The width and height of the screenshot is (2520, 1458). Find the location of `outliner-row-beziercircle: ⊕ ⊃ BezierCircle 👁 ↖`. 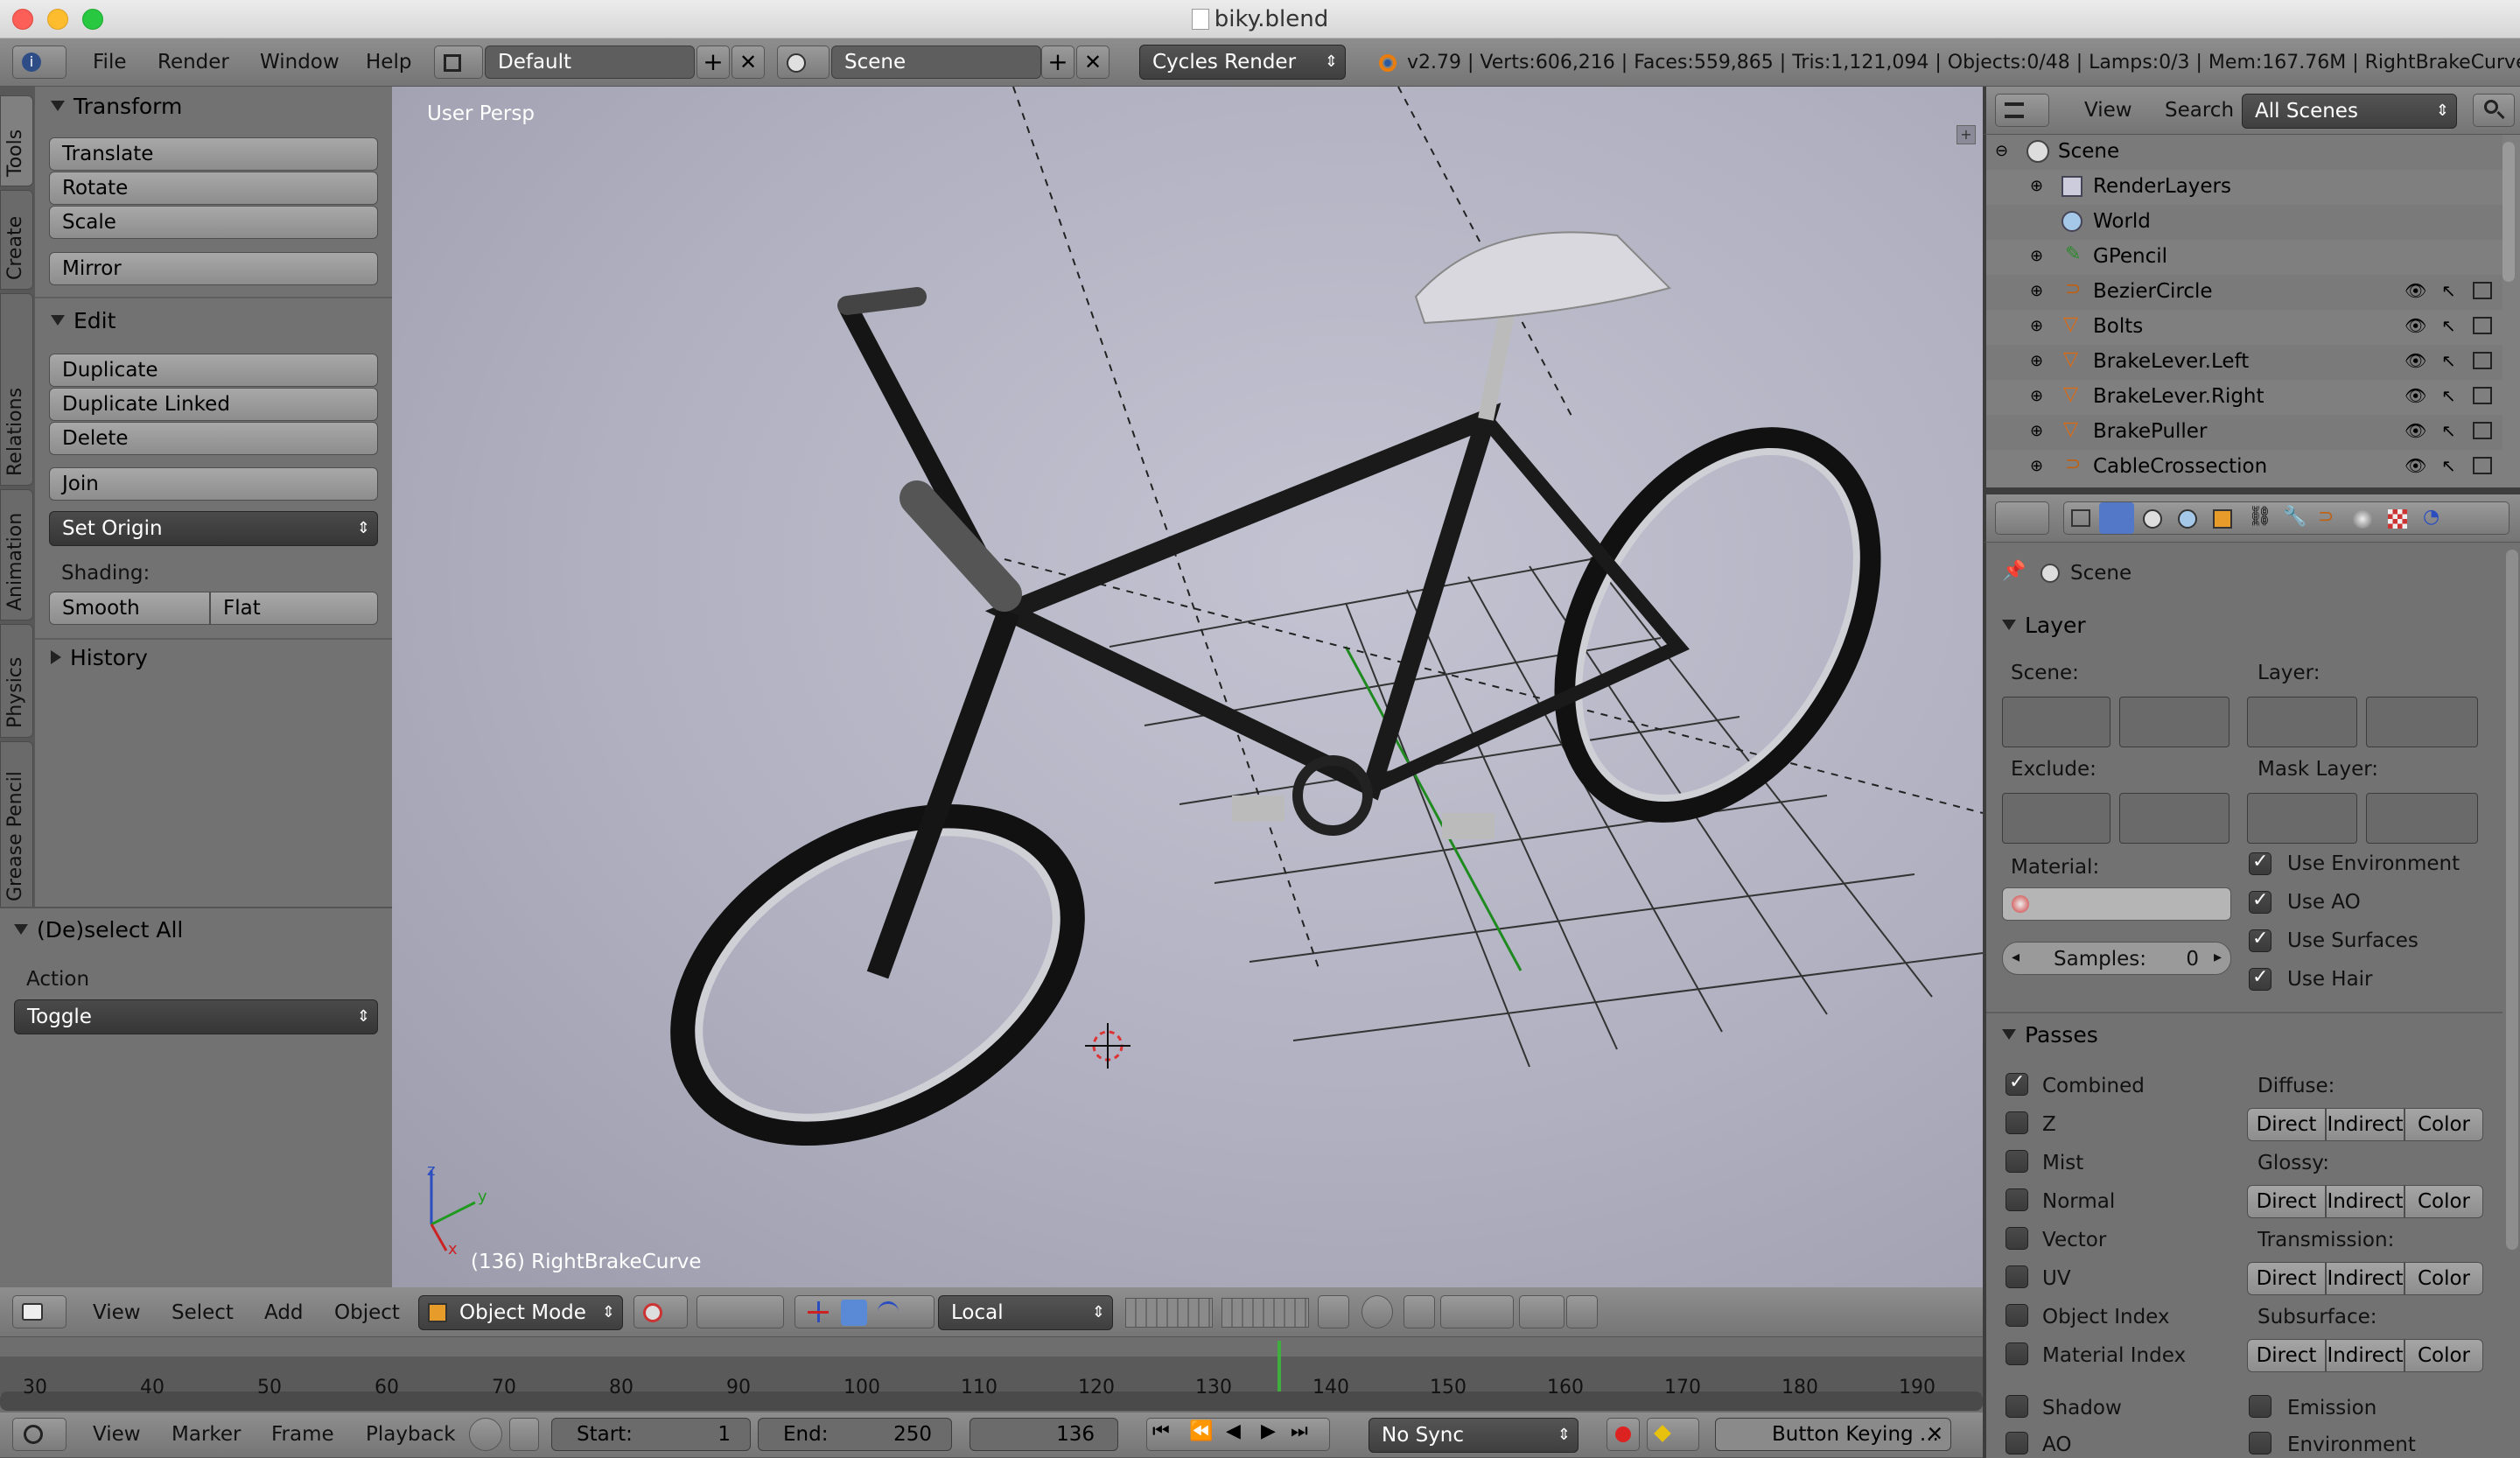

outliner-row-beziercircle: ⊕ ⊃ BezierCircle 👁 ↖ is located at coordinates (2244, 292).